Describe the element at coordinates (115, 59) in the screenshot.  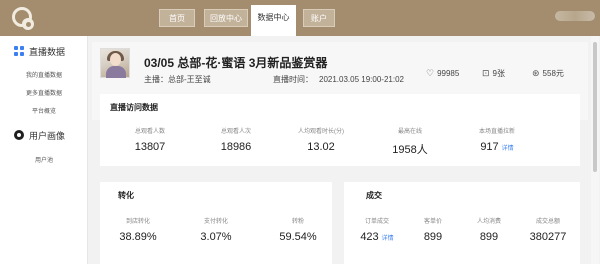
I see `thumbnail-face` at that location.